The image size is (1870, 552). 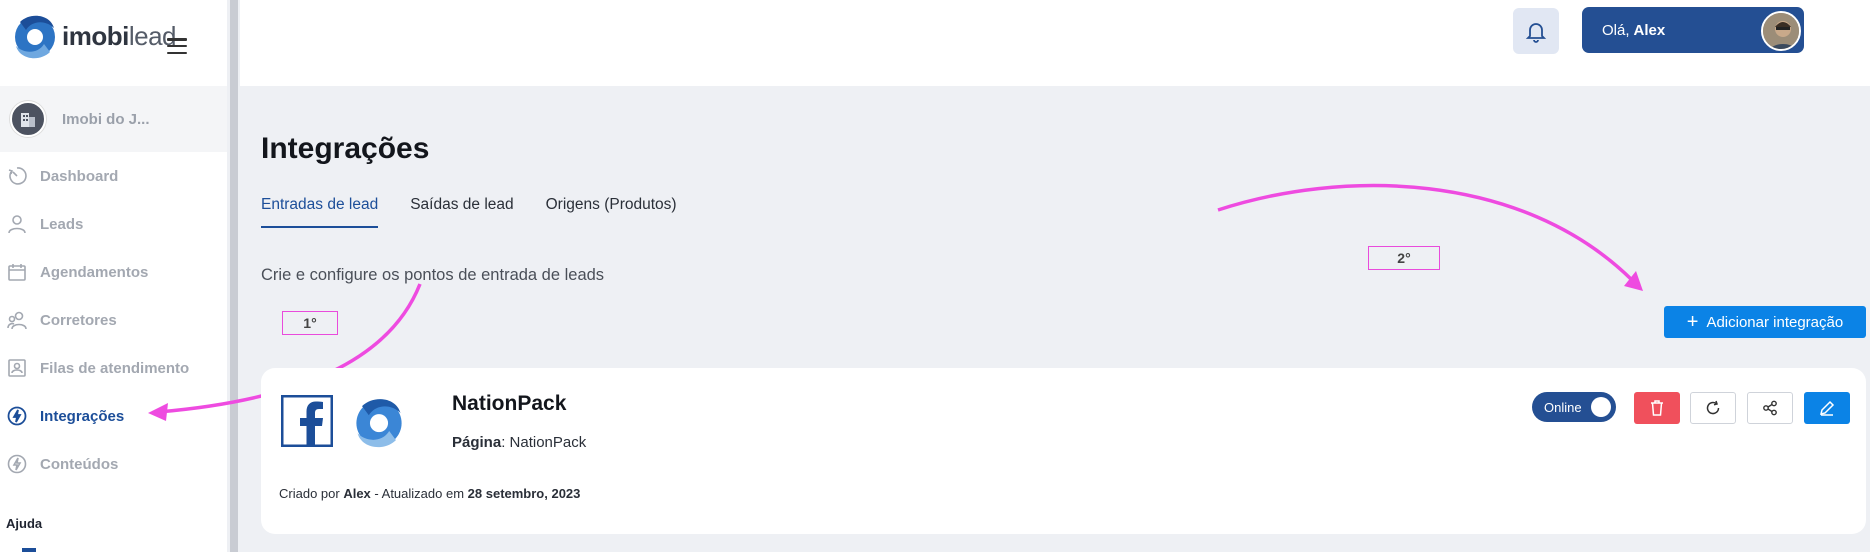 I want to click on add-integration-button: + Adicionar integração, so click(x=1765, y=322).